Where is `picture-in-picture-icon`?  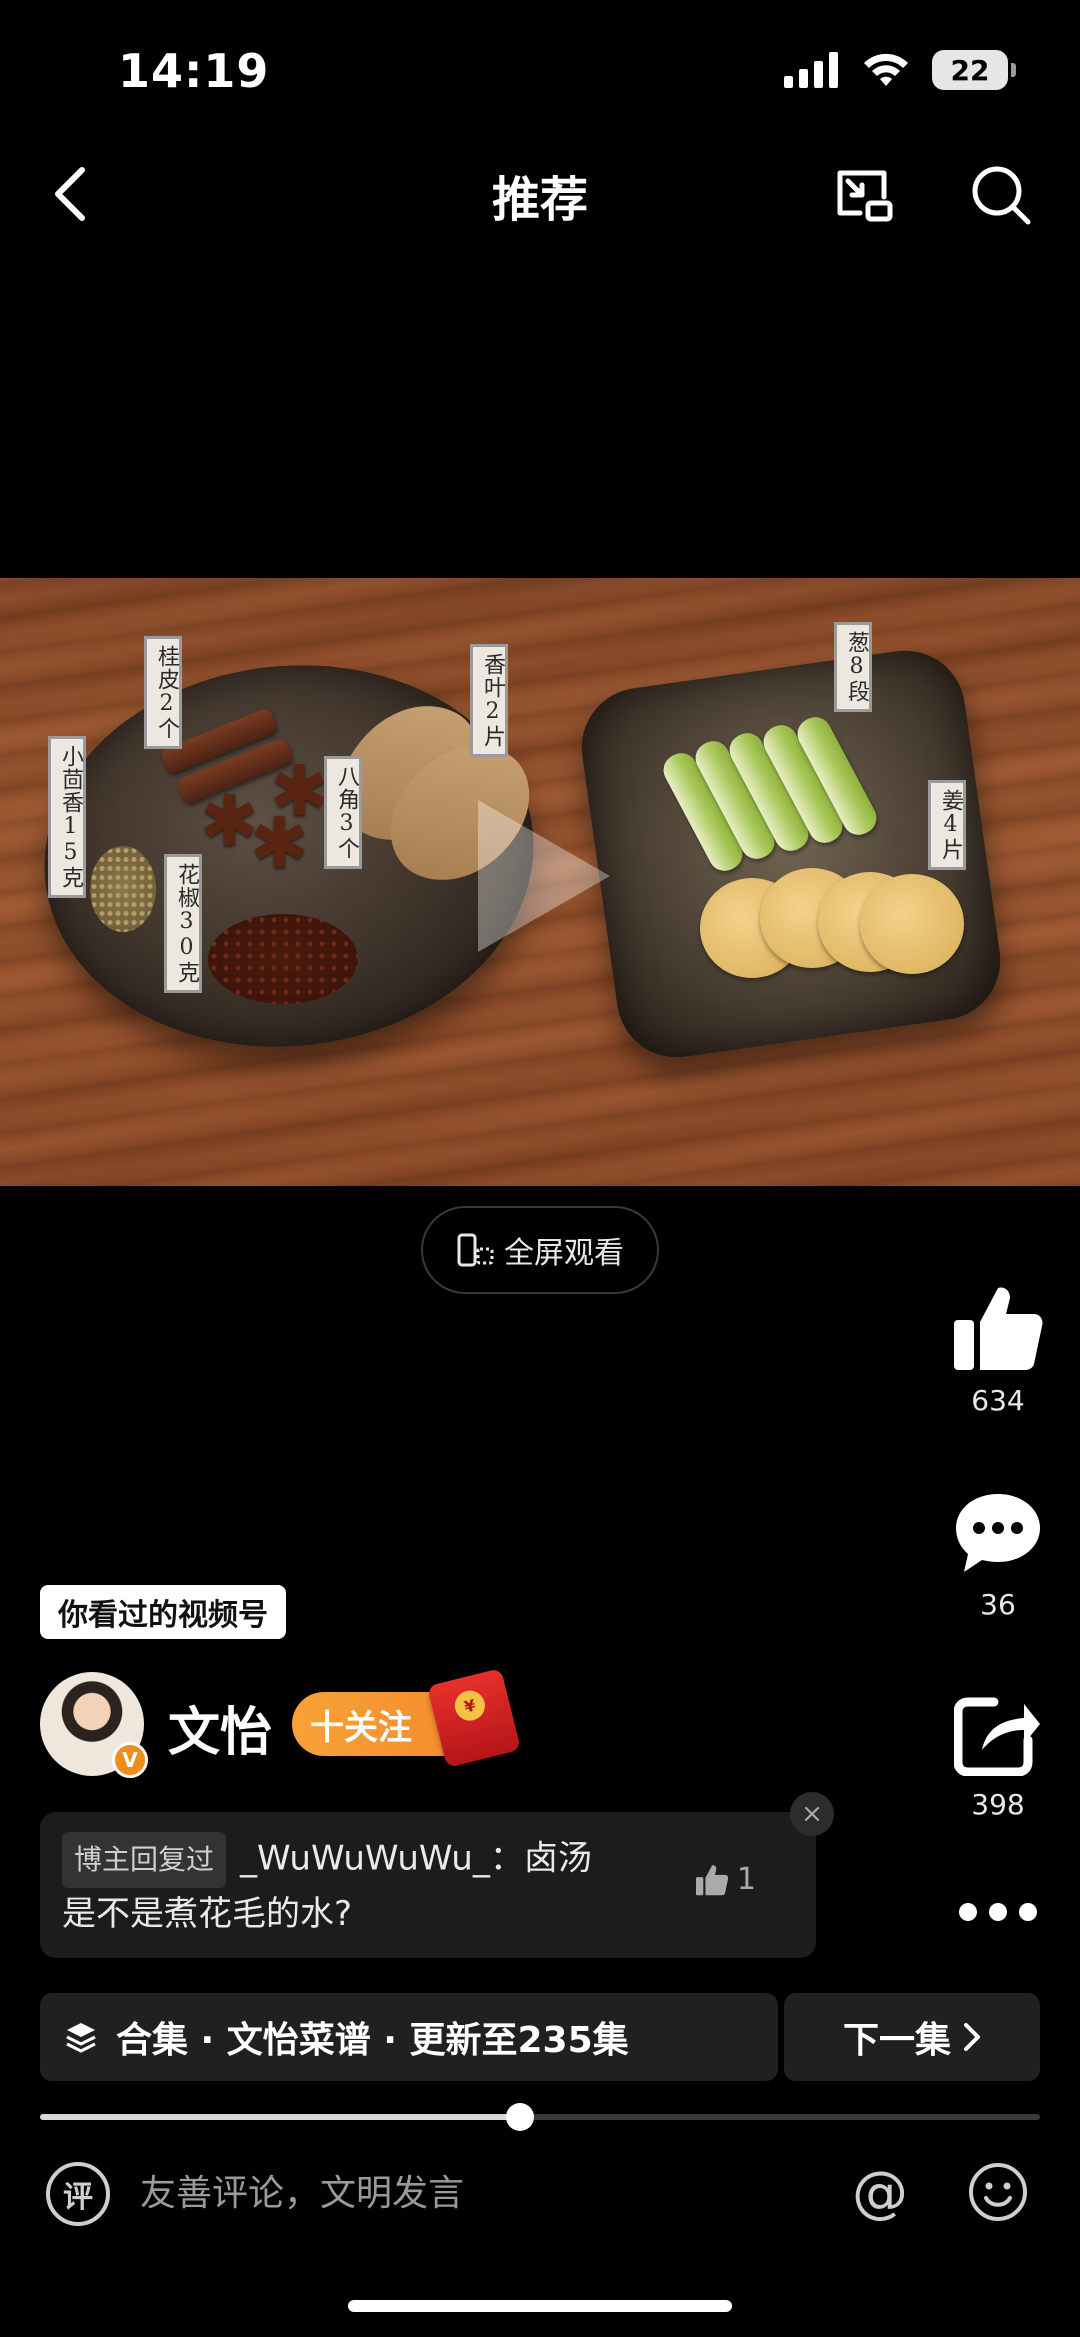
picture-in-picture-icon is located at coordinates (865, 196).